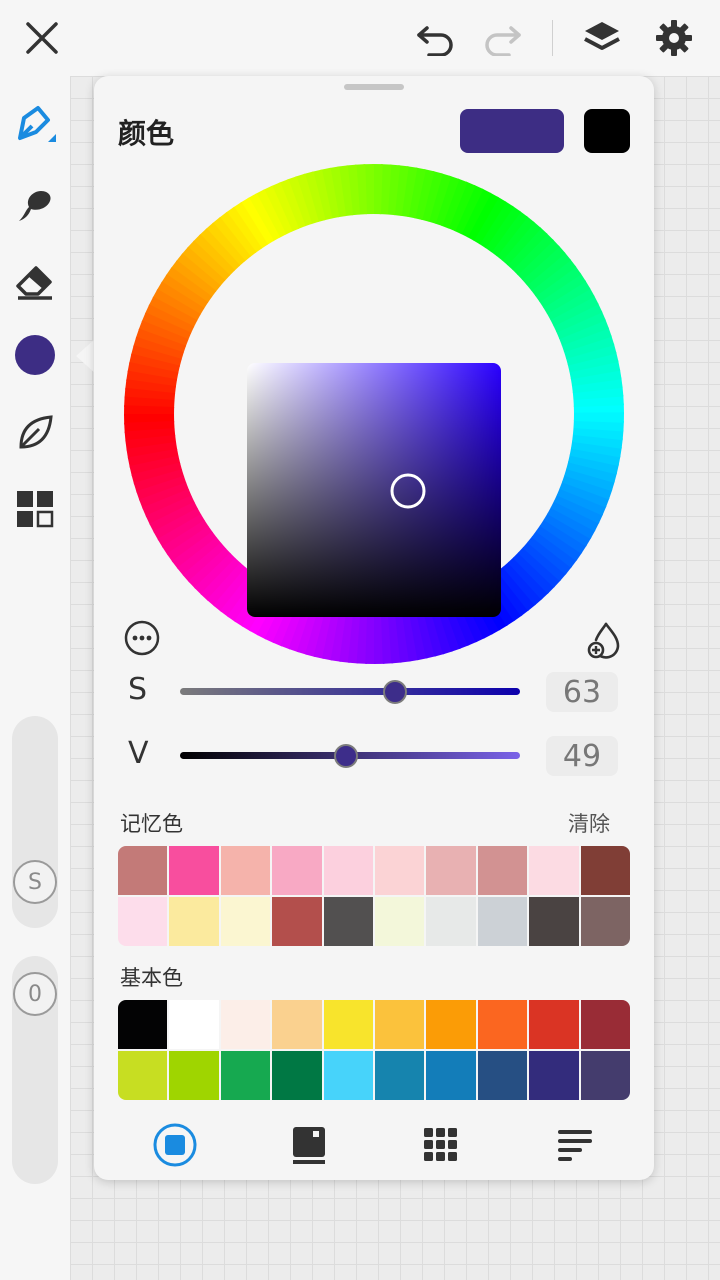 This screenshot has width=720, height=1280. What do you see at coordinates (582, 756) in the screenshot?
I see `value-value: 49` at bounding box center [582, 756].